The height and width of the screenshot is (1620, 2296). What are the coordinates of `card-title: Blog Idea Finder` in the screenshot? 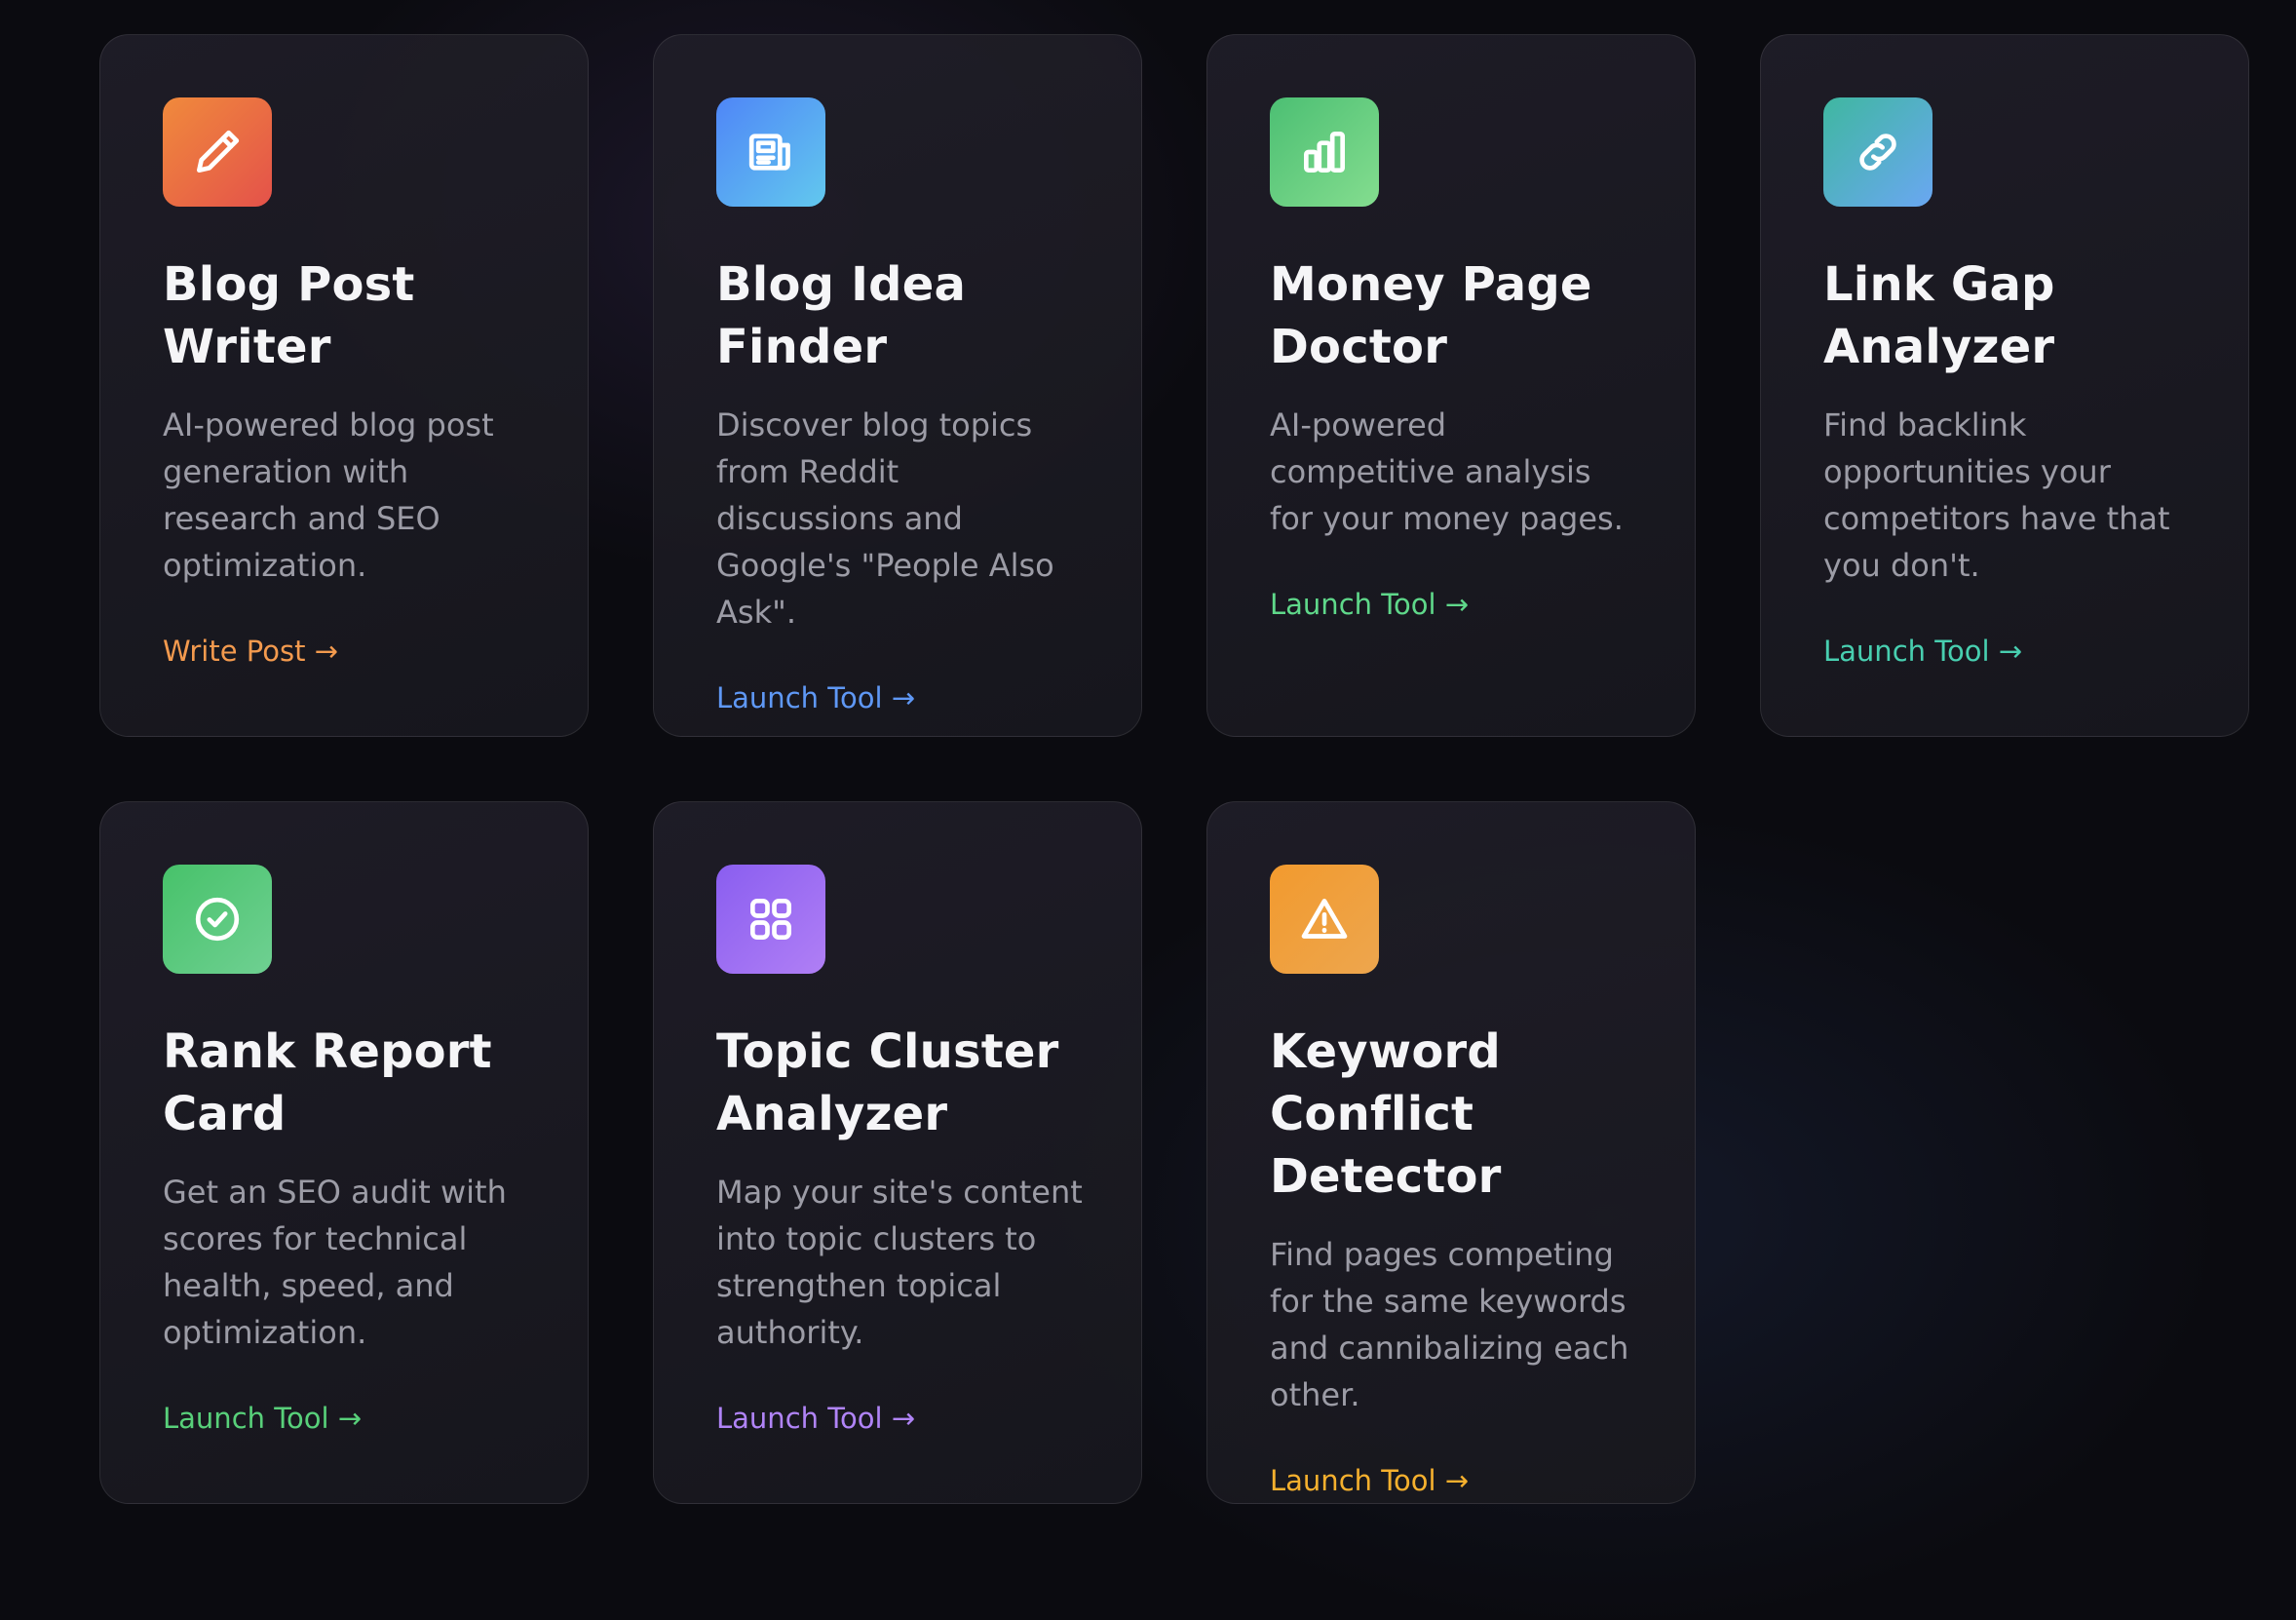 It's located at (841, 315).